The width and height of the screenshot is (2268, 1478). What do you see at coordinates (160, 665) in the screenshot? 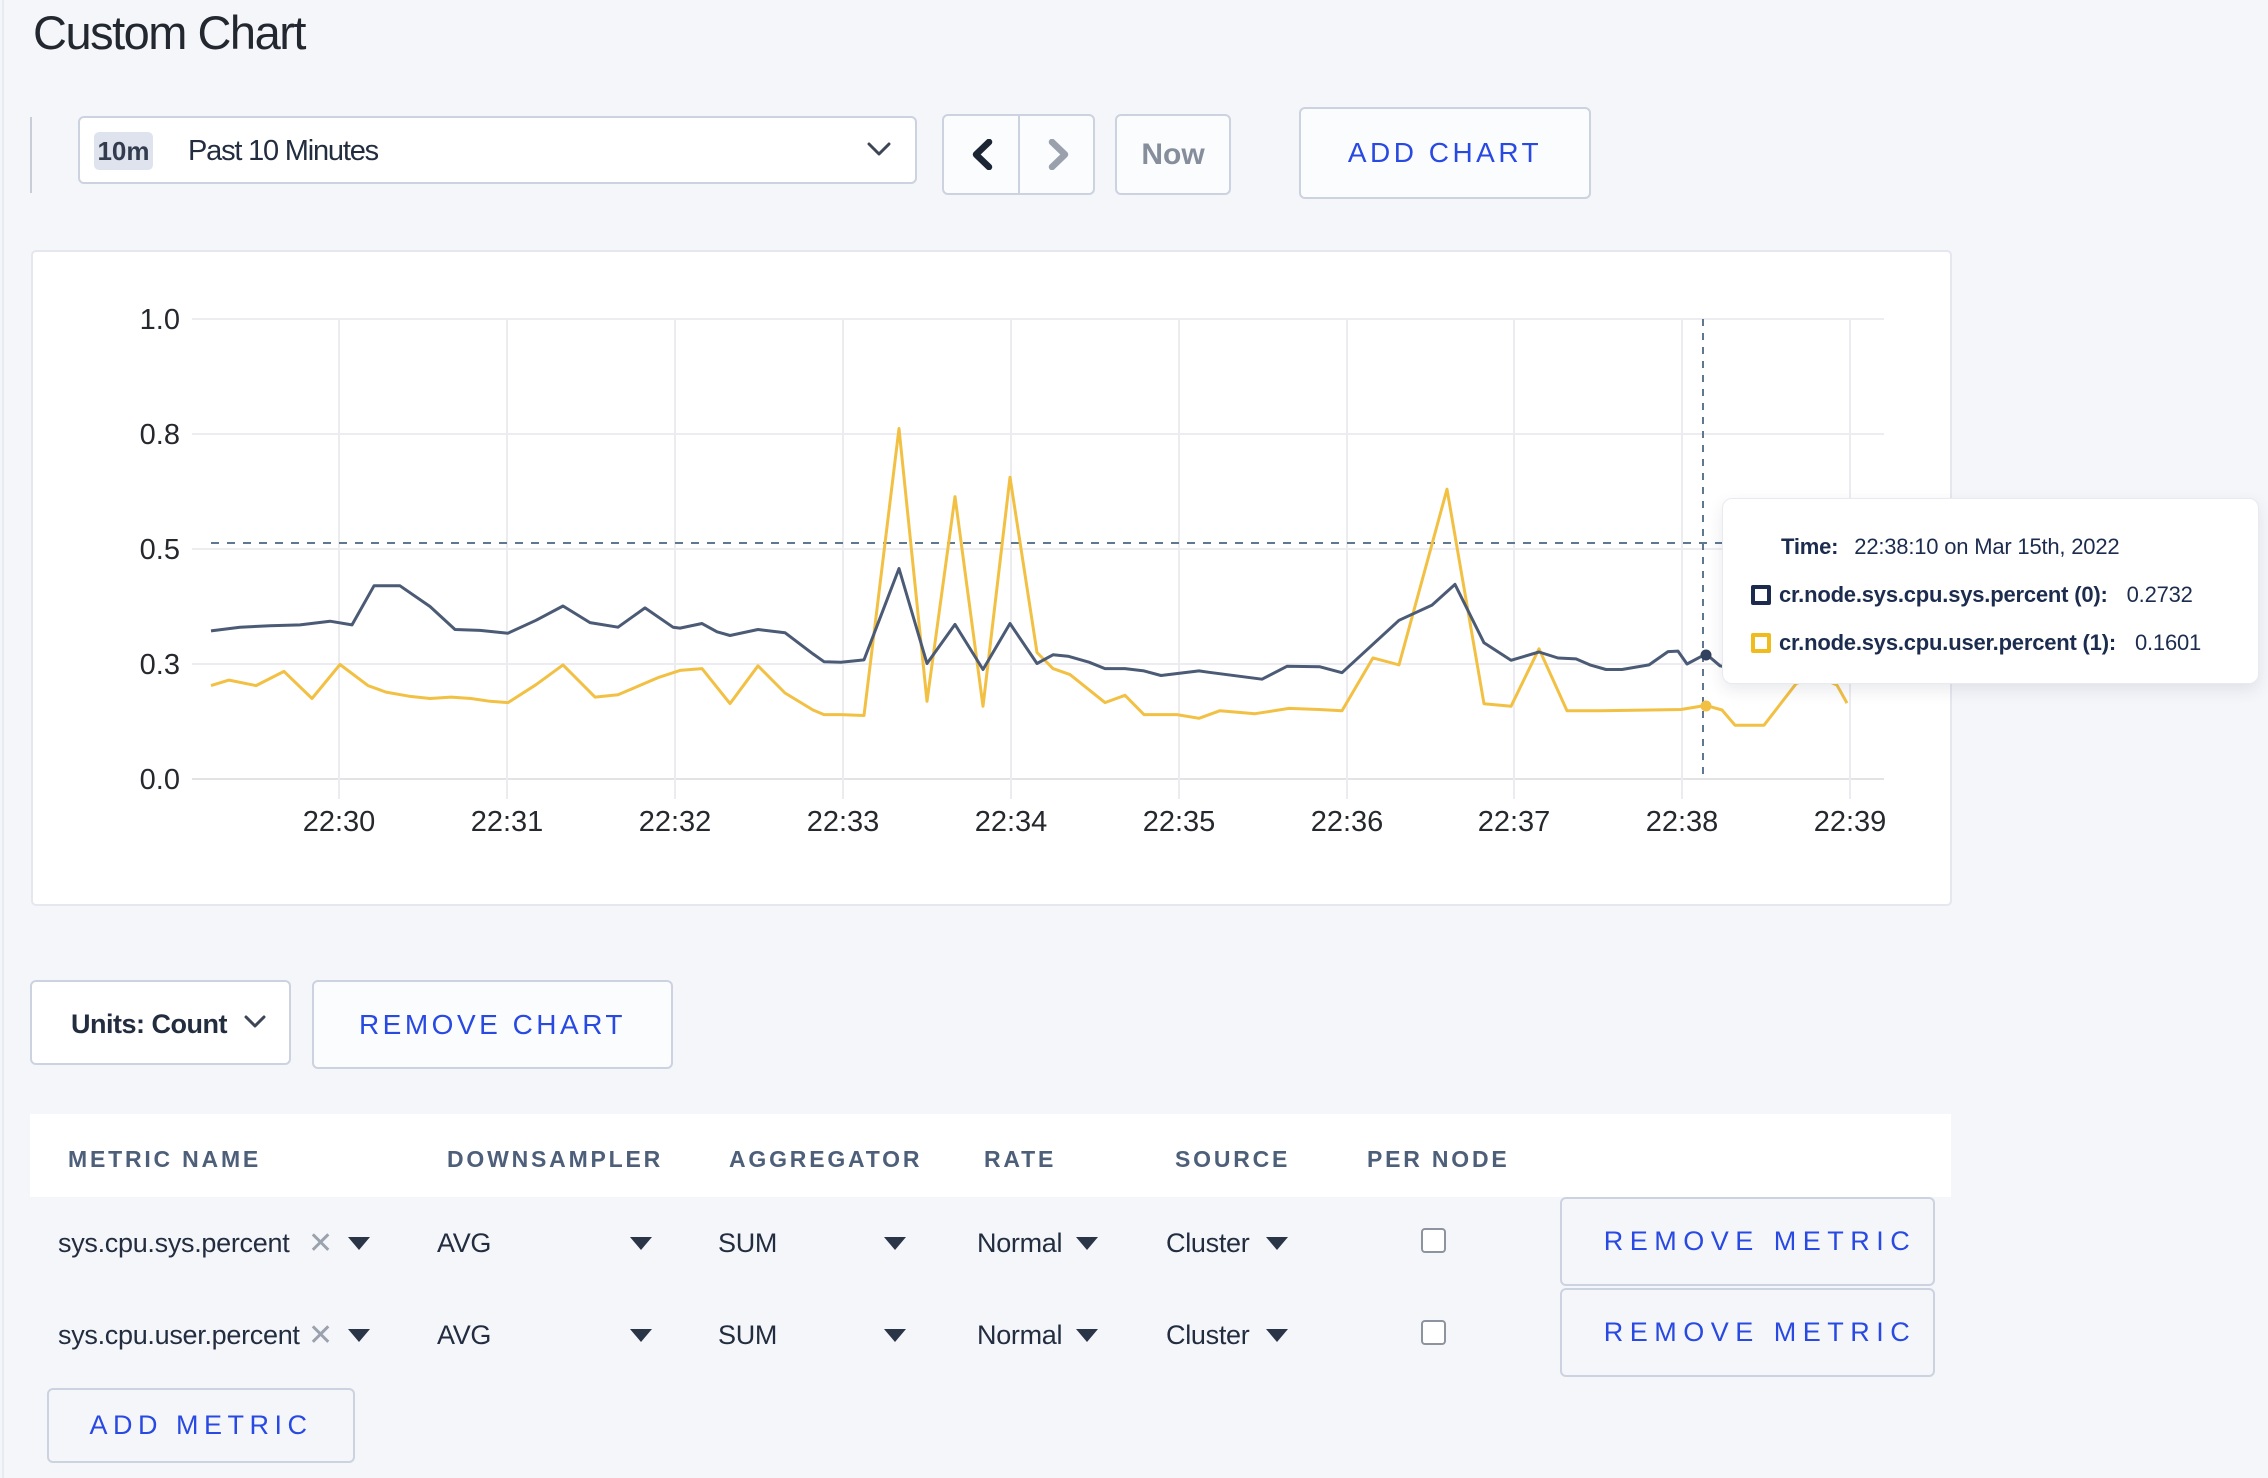
I see `svg-text: 0.3` at bounding box center [160, 665].